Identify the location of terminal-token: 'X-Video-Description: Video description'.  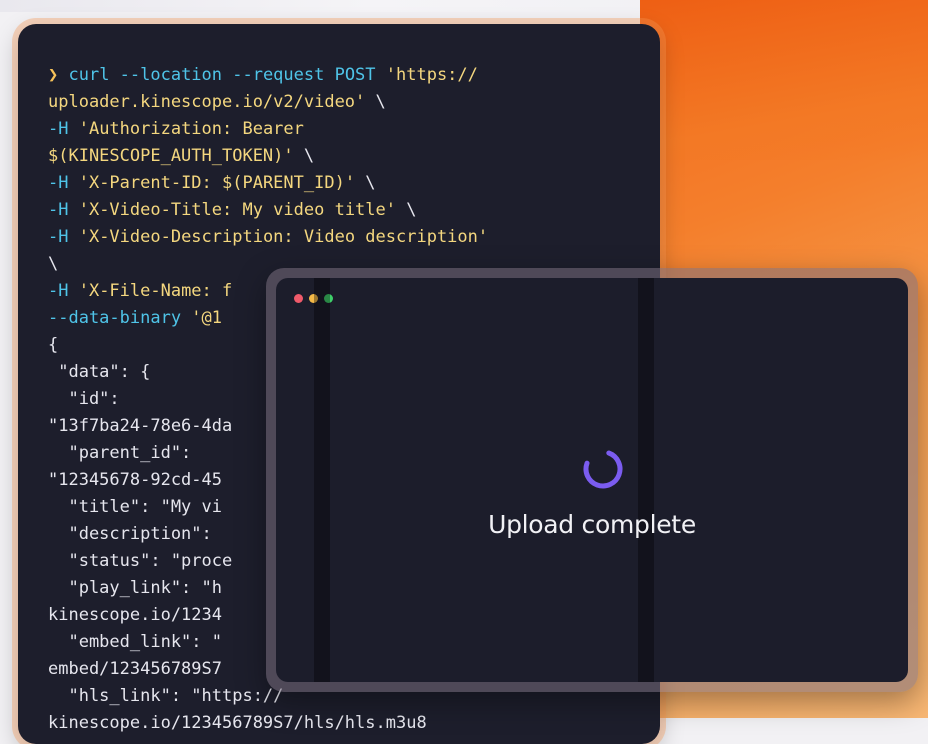
(283, 237).